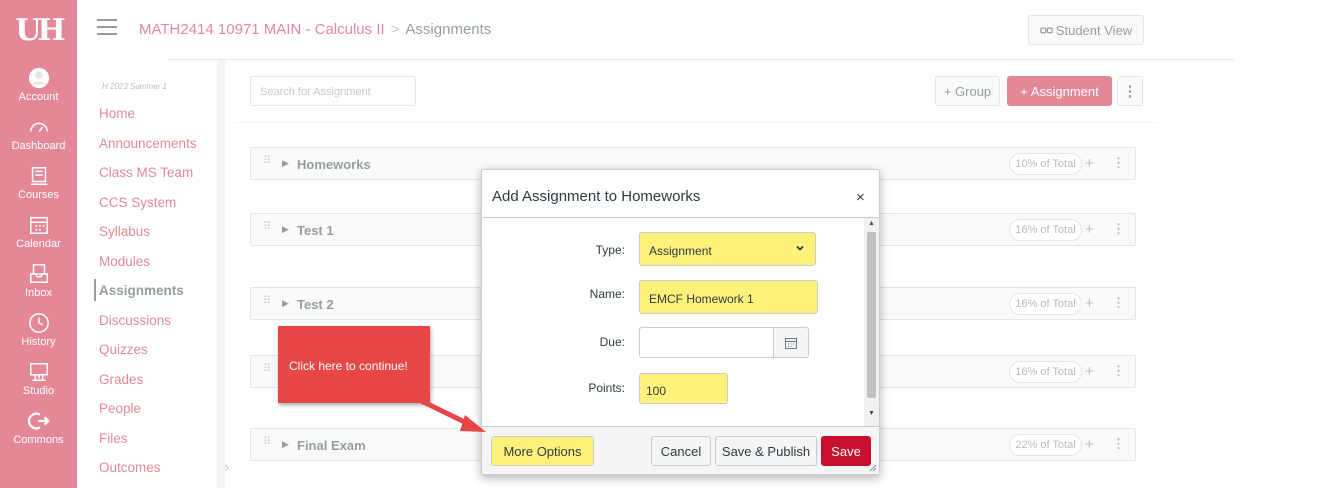 The image size is (1335, 488). I want to click on dialog-footer: More Options Cancel Save & Publish Save, so click(680, 450).